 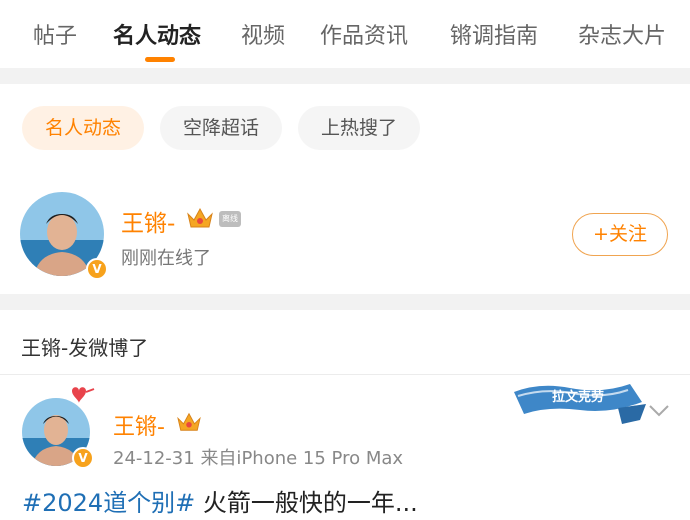 I want to click on house-ribbon-badge: 拉文克劳, so click(x=580, y=404).